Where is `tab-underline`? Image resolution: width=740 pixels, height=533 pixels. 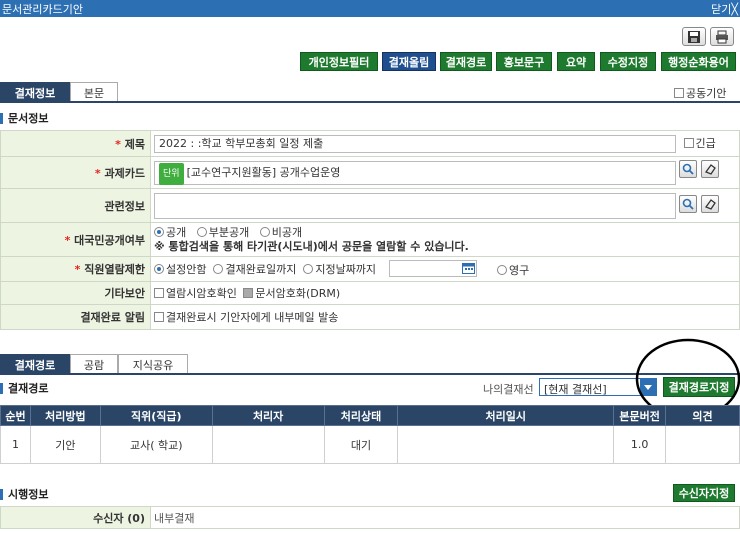
tab-underline is located at coordinates (370, 102).